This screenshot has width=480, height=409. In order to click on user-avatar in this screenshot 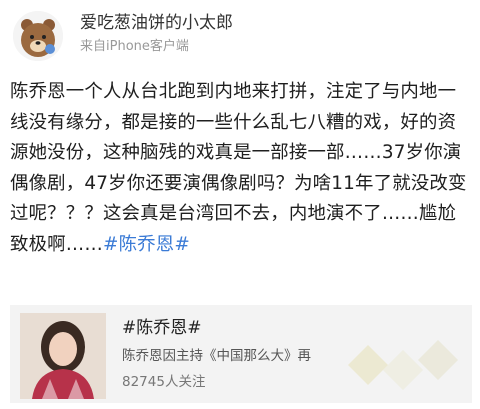, I will do `click(38, 36)`.